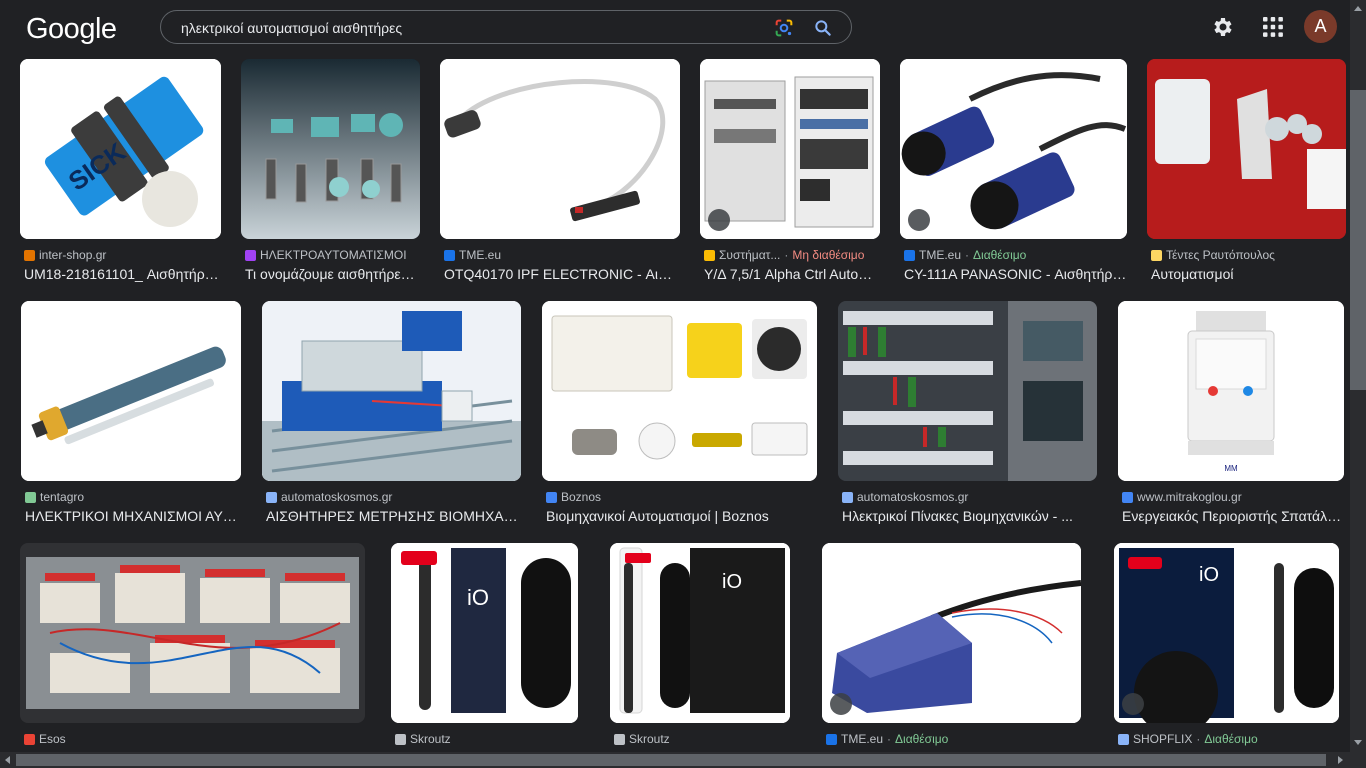 The image size is (1366, 768). I want to click on toothbrush-box-image: iO, so click(484, 633).